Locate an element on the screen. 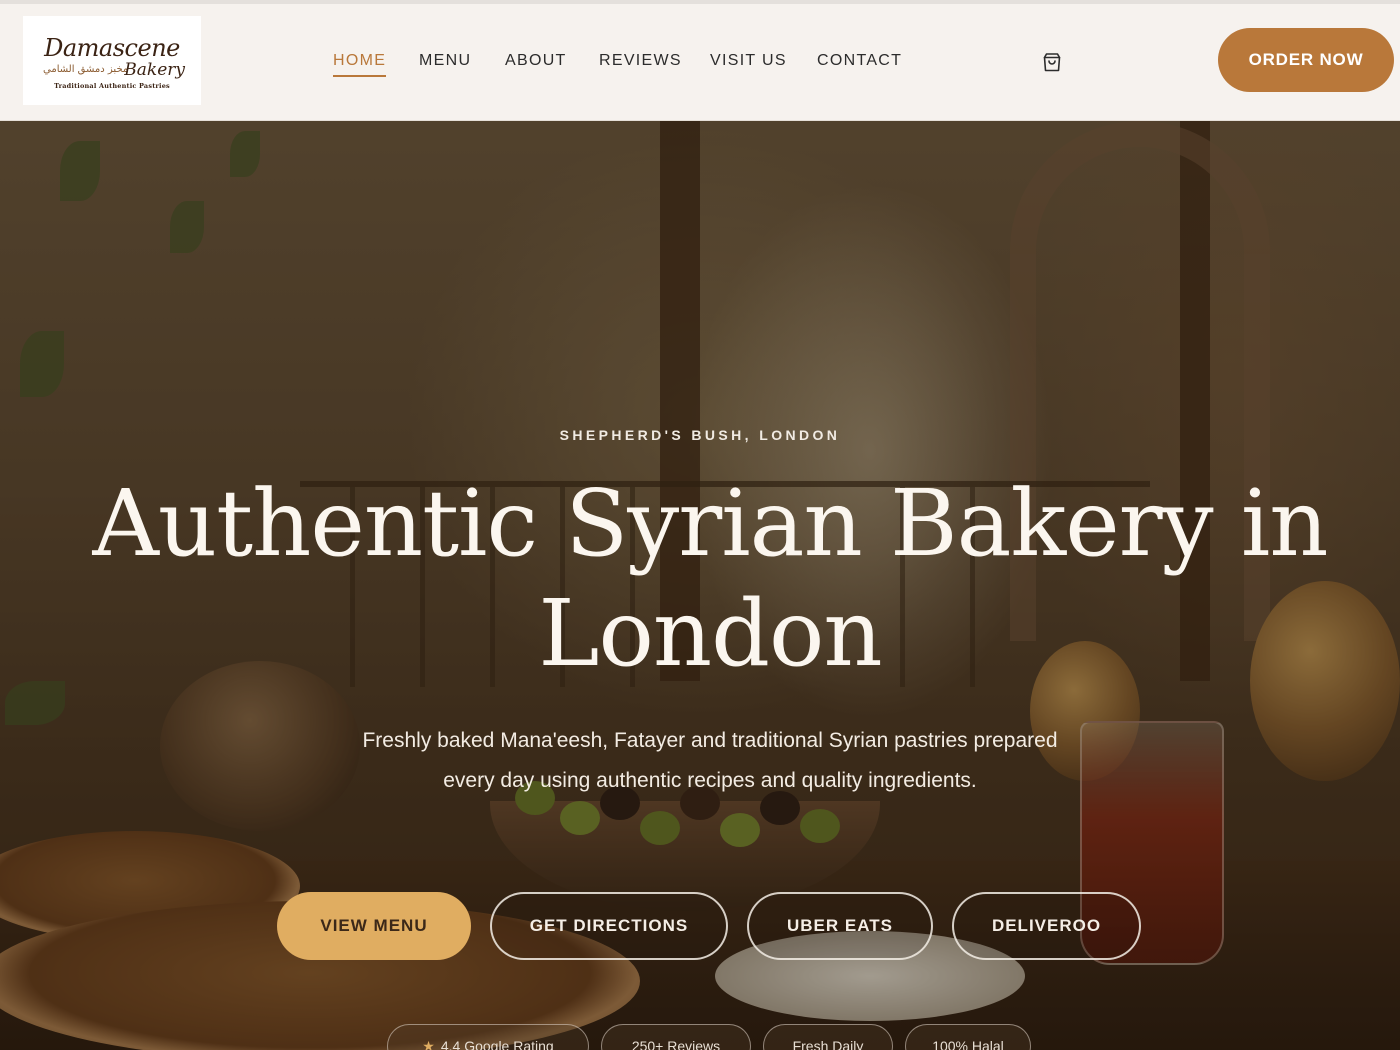 This screenshot has height=1050, width=1400. logo-wordmark: Damascene is located at coordinates (112, 48).